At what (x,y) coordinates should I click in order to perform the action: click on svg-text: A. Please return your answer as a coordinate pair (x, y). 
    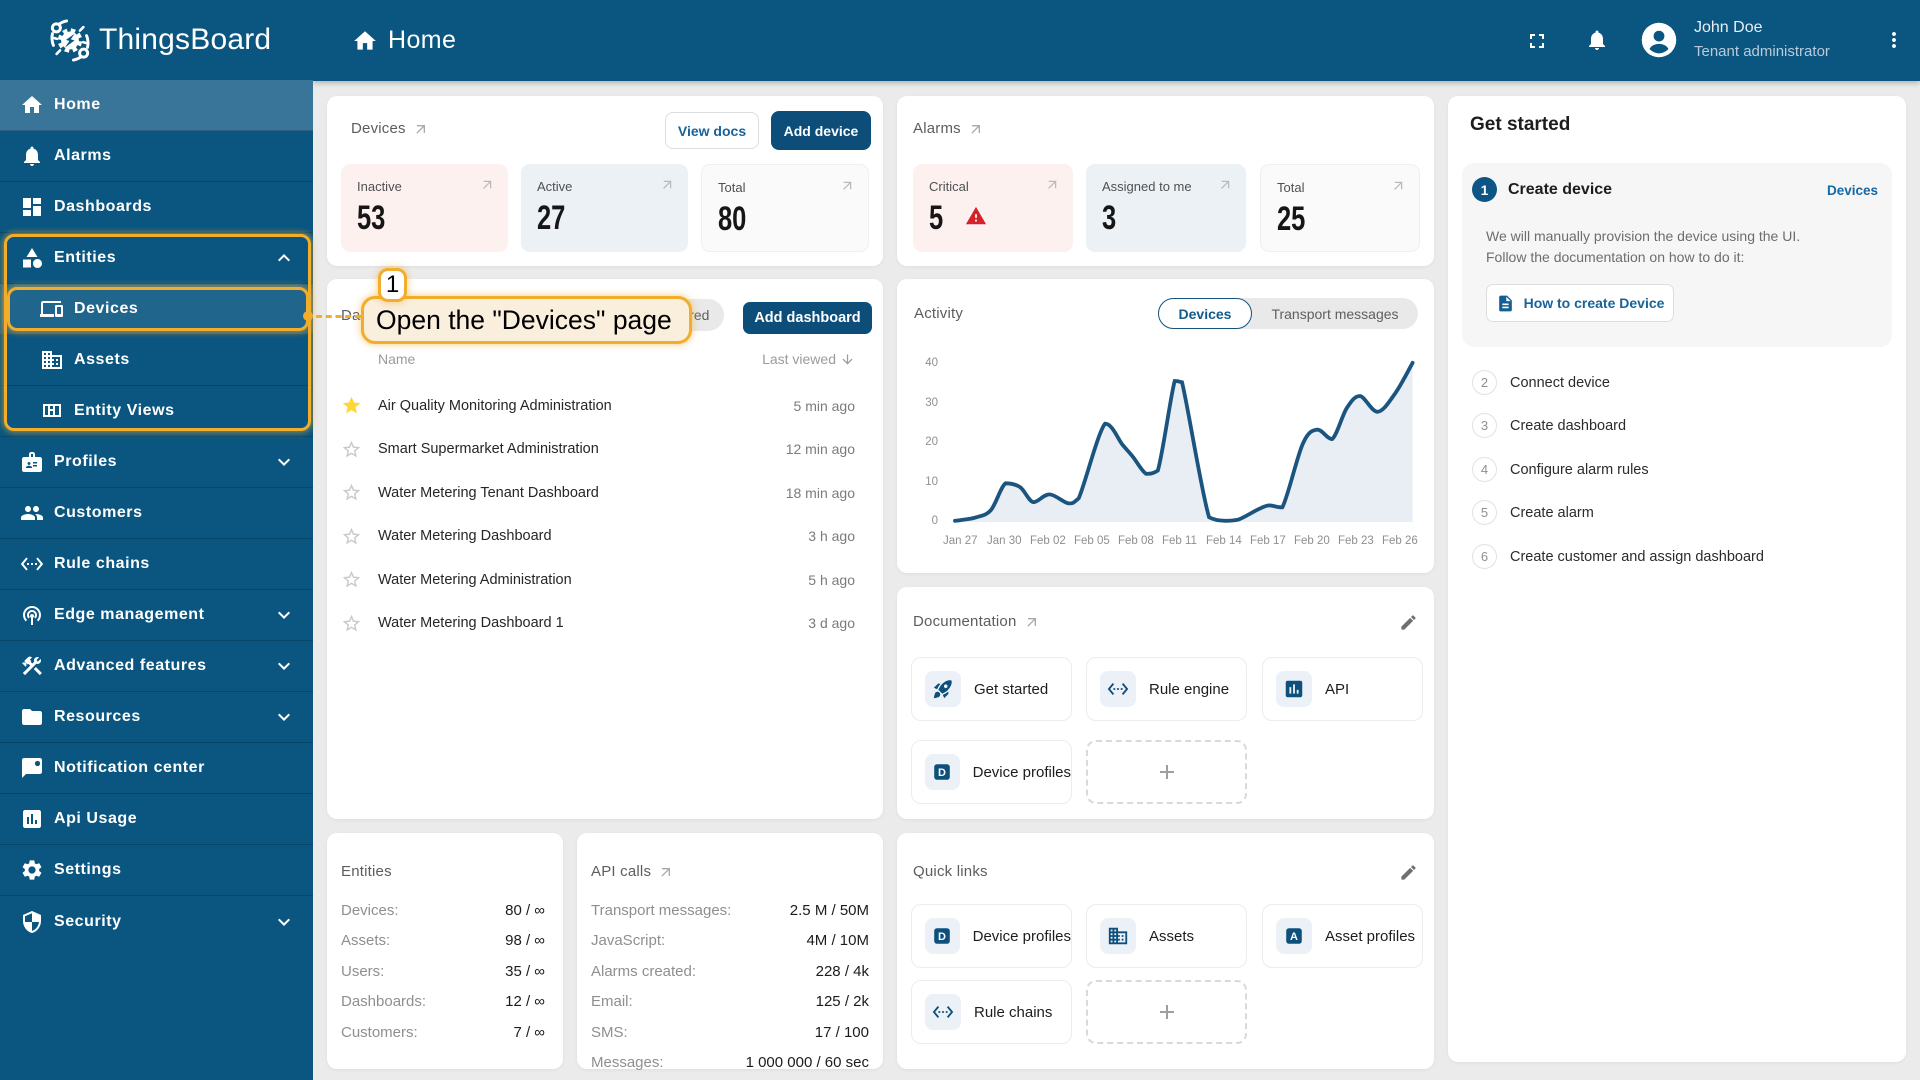
    Looking at the image, I should click on (1294, 937).